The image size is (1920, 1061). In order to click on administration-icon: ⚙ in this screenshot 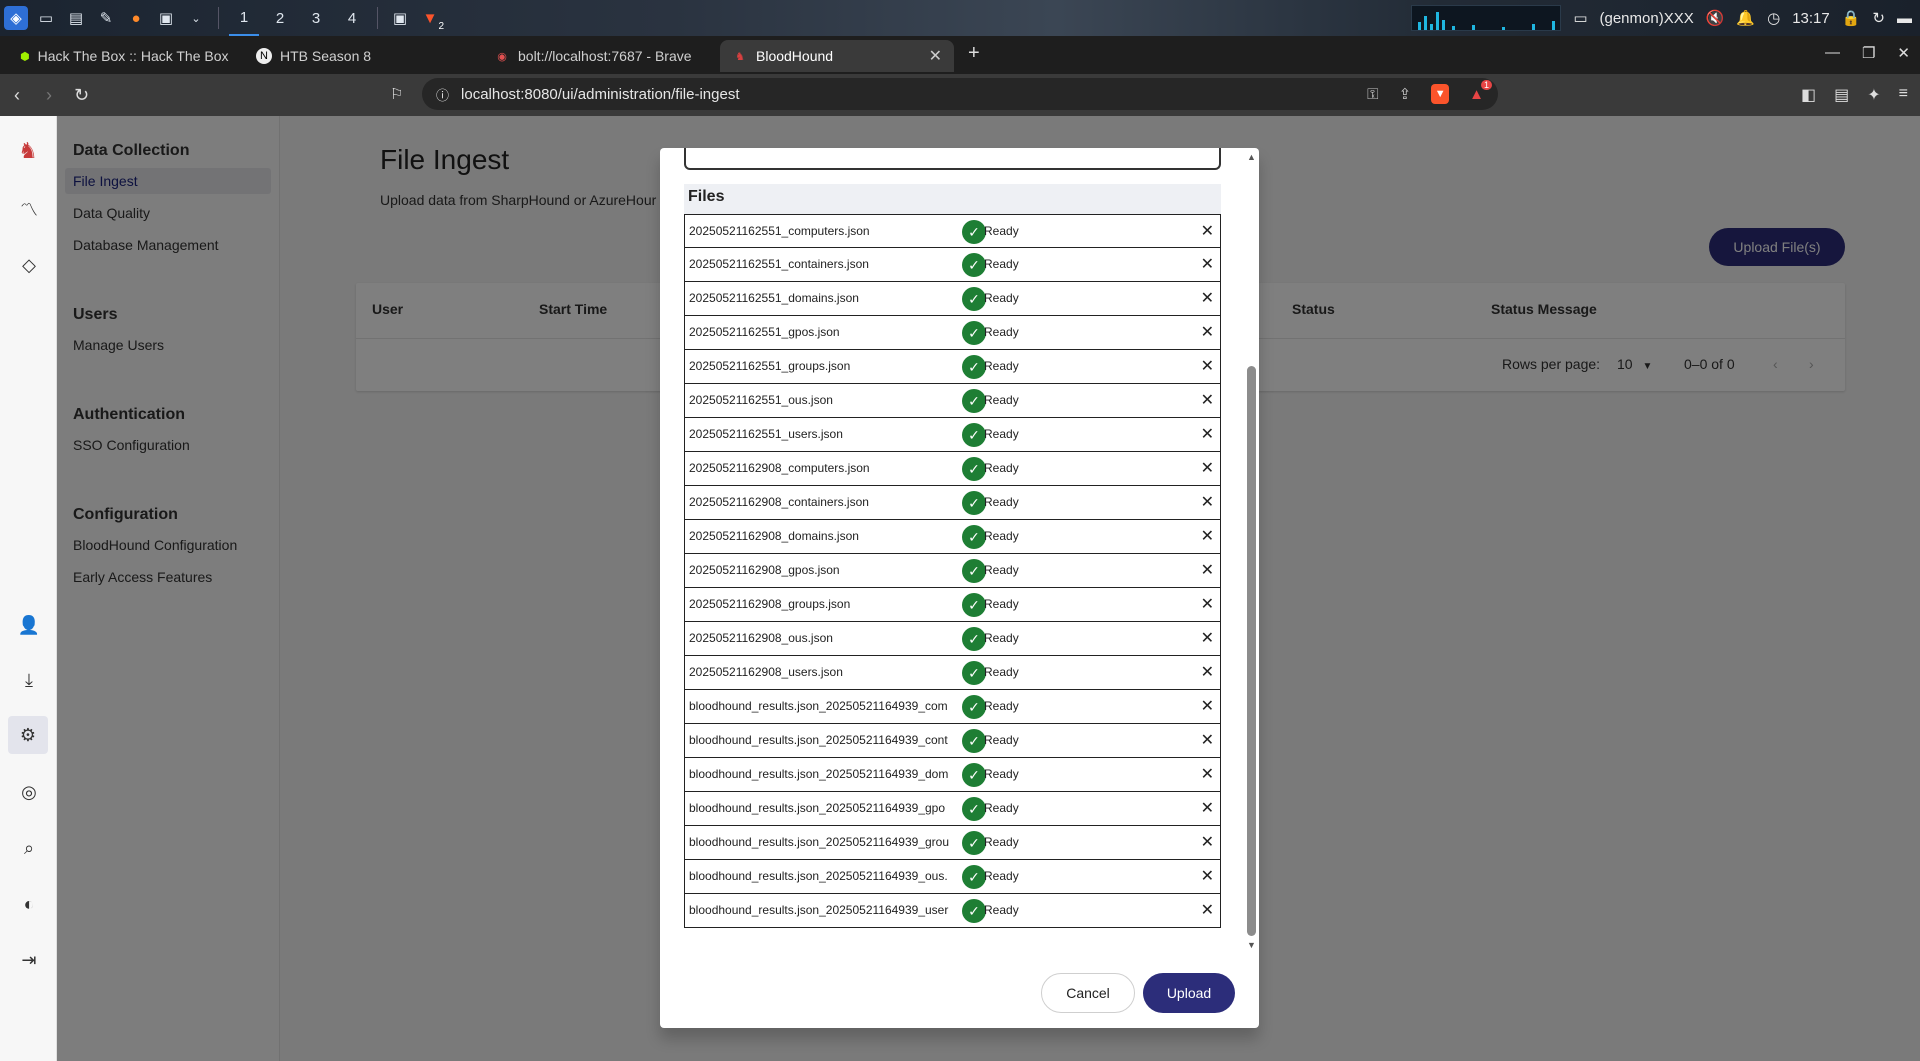, I will do `click(28, 735)`.